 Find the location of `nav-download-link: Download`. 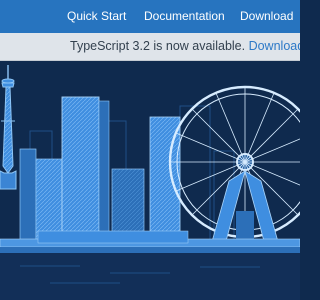

nav-download-link: Download is located at coordinates (266, 16).